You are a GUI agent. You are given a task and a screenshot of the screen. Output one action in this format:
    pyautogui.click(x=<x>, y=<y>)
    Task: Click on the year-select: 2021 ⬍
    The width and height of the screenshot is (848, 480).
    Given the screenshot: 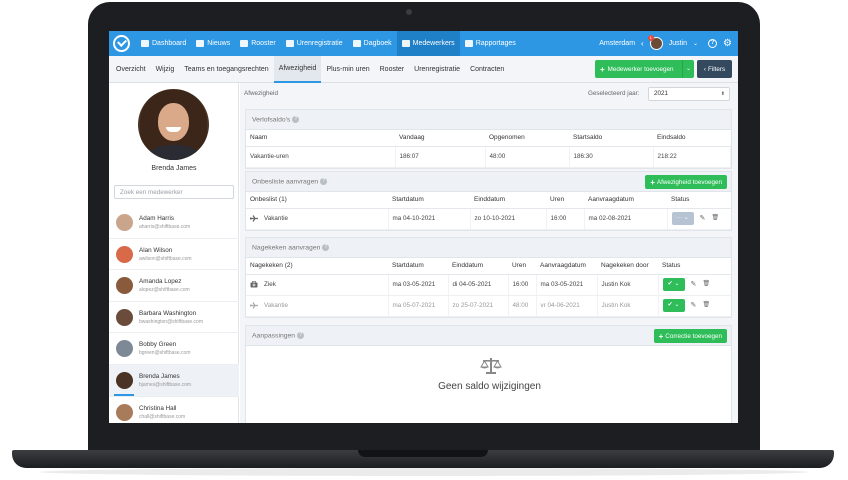 What is the action you would take?
    pyautogui.click(x=689, y=94)
    